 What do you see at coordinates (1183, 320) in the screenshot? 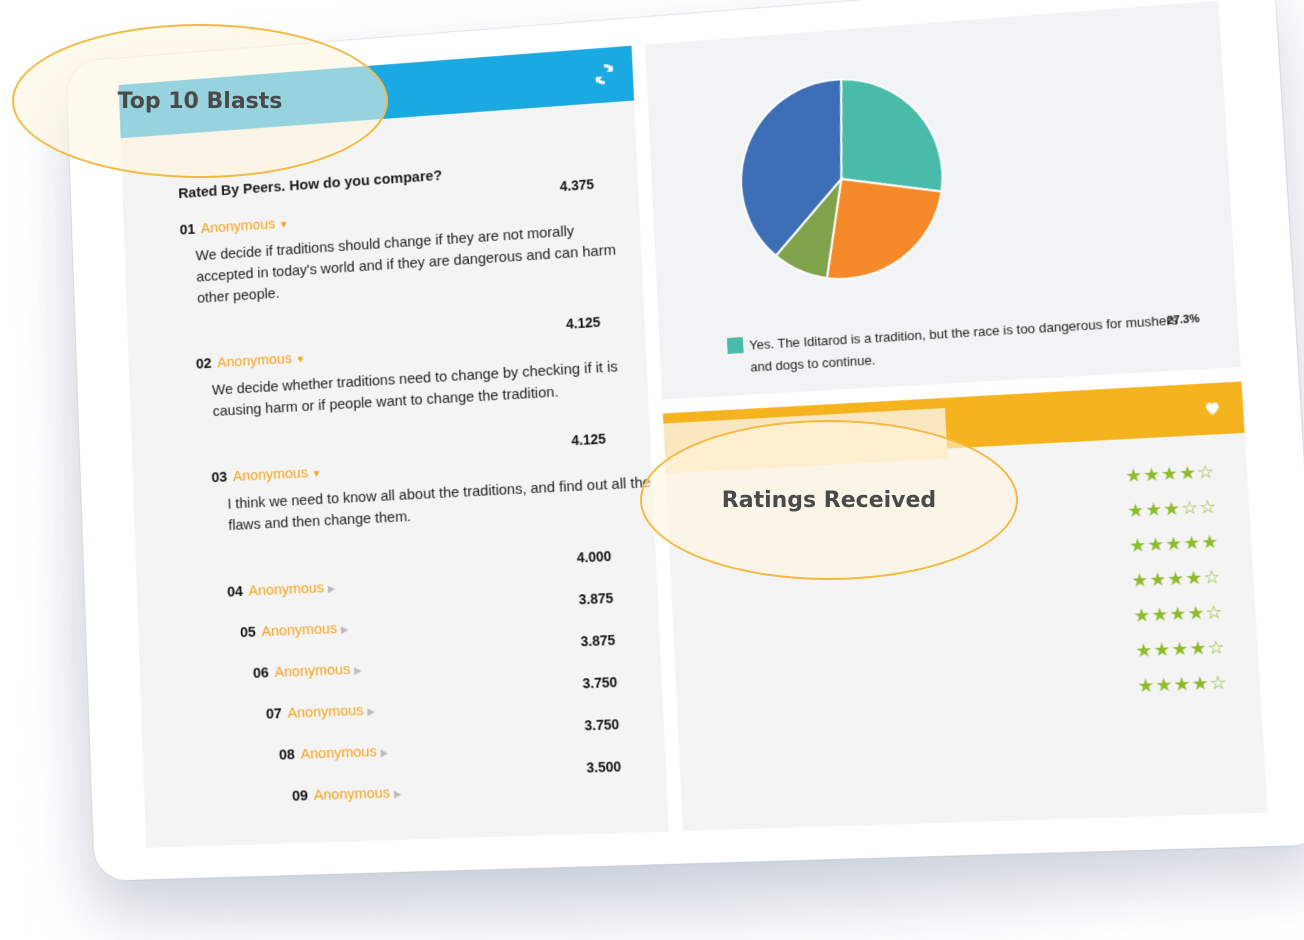
I see `legend-percent: 27.3%` at bounding box center [1183, 320].